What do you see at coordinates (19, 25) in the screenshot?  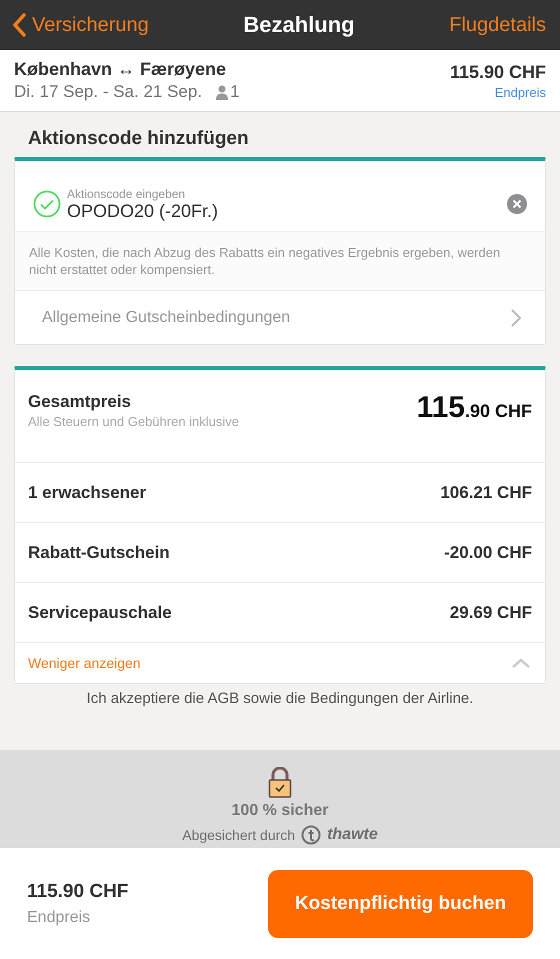 I see `back-icon` at bounding box center [19, 25].